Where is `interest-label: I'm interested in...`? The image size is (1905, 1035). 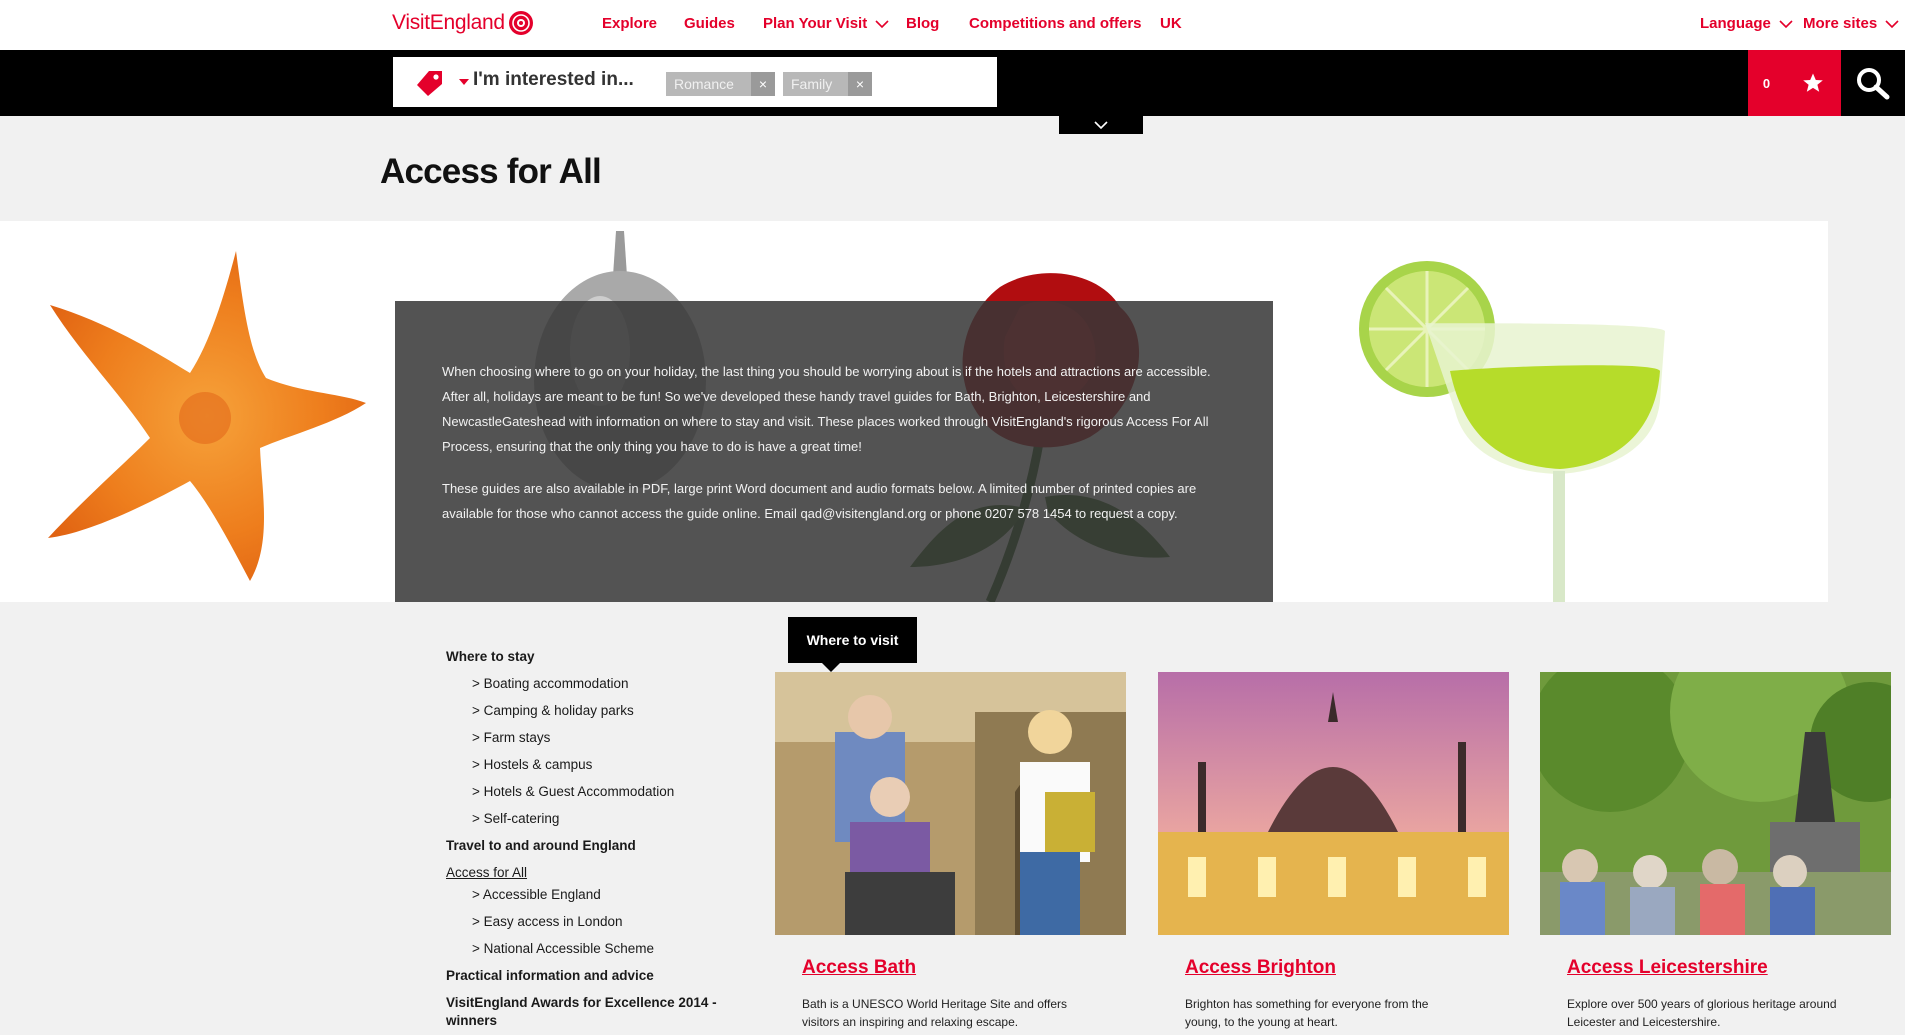 interest-label: I'm interested in... is located at coordinates (553, 79).